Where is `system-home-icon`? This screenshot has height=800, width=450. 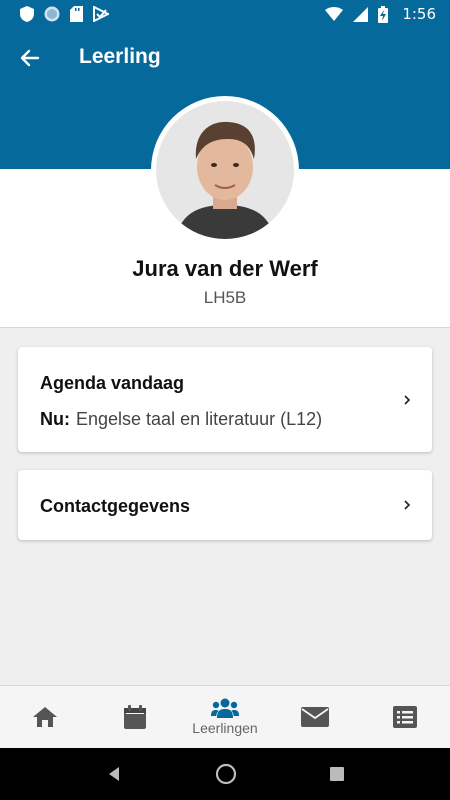
system-home-icon is located at coordinates (226, 774).